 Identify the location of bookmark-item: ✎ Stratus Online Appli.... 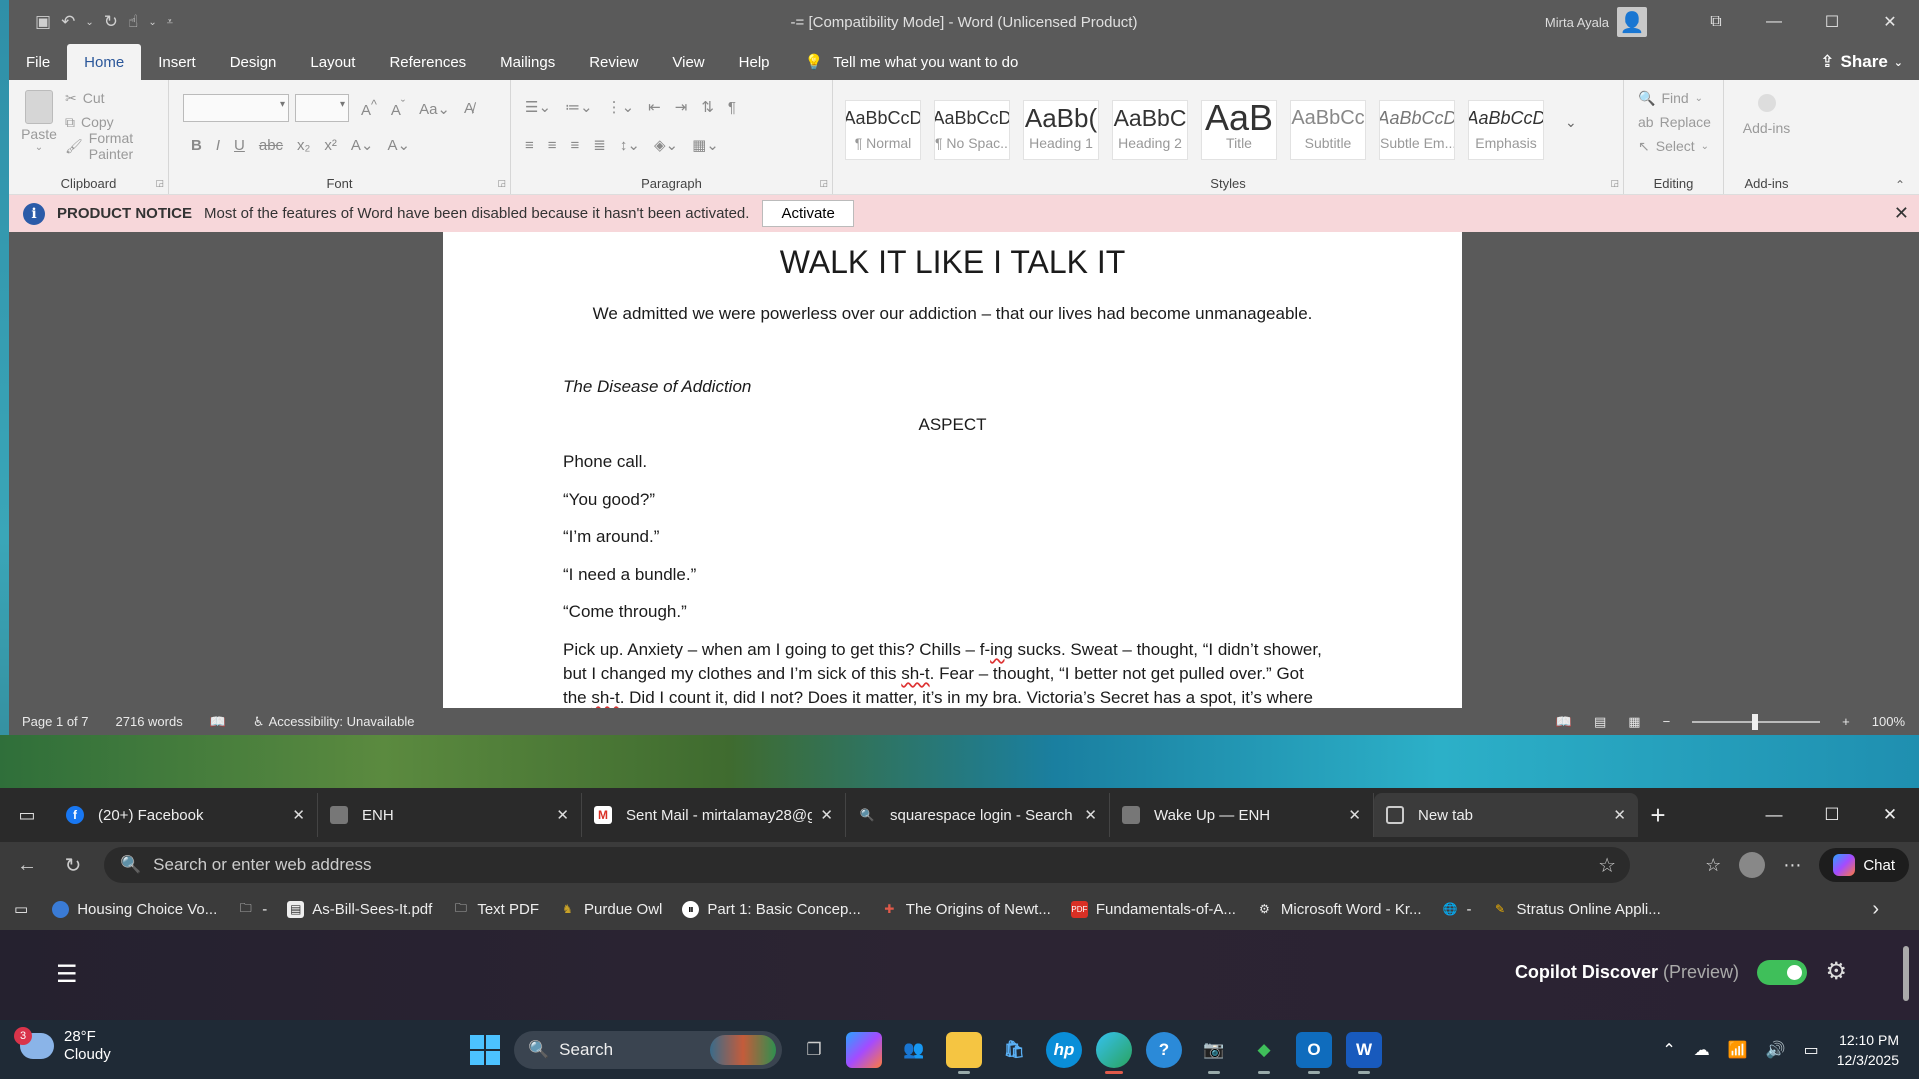
(1576, 909).